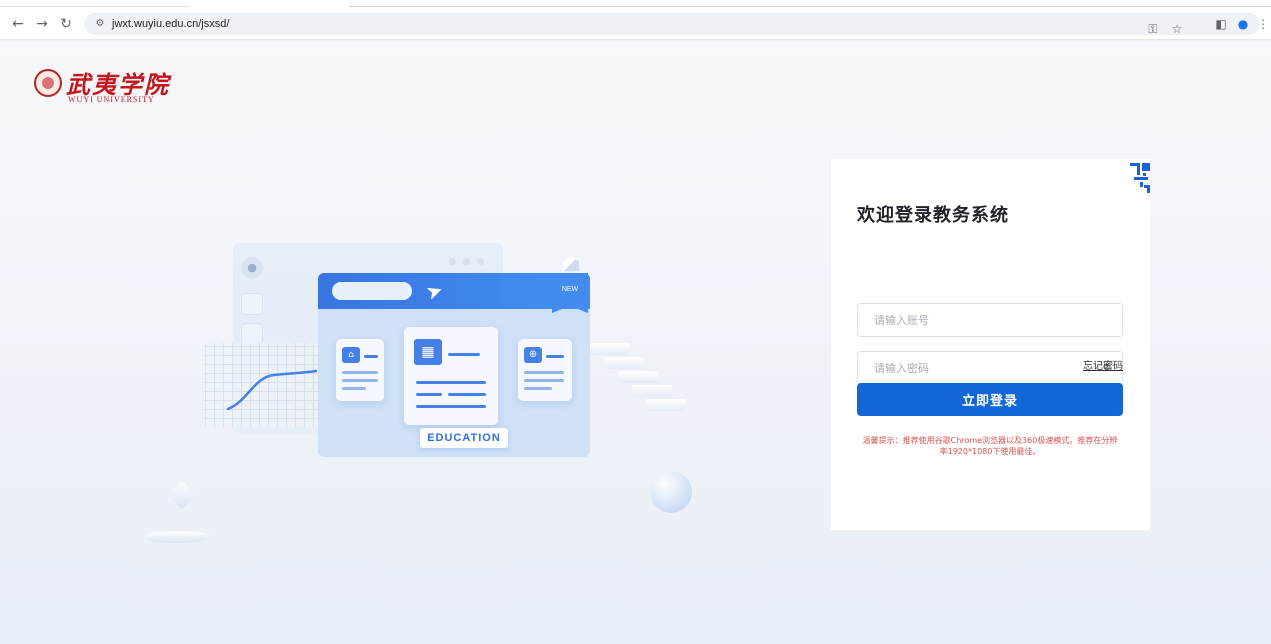 Image resolution: width=1271 pixels, height=644 pixels. I want to click on address-bar: ⚙ jwxt.wuyiu.edu.cn/jsxsd/ ⚿ ☆, so click(672, 24).